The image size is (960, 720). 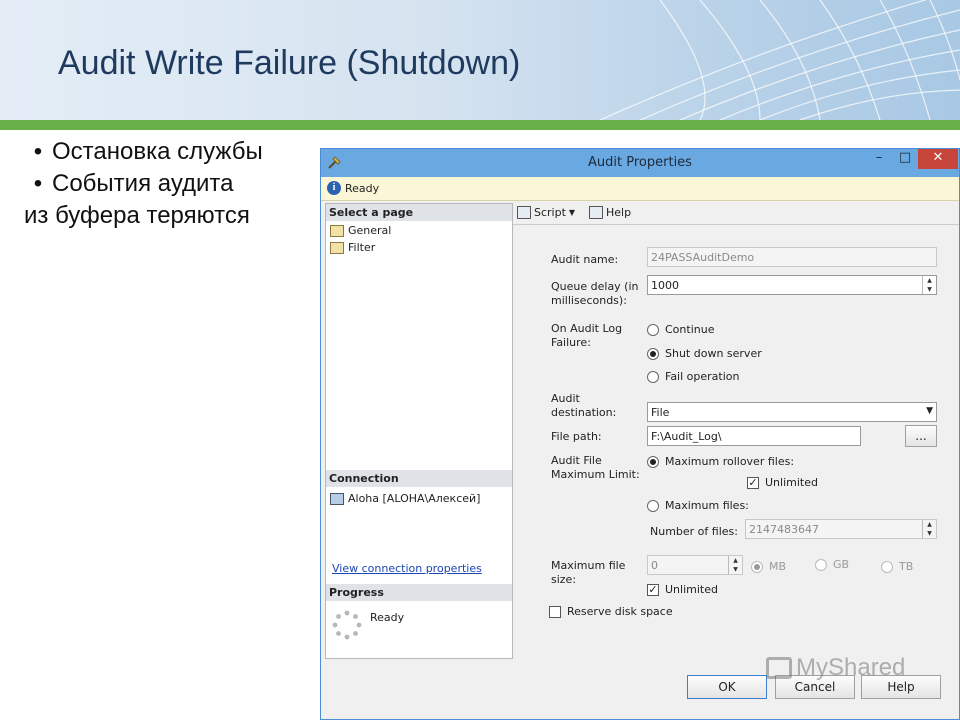 I want to click on ok-button: OK, so click(x=727, y=687).